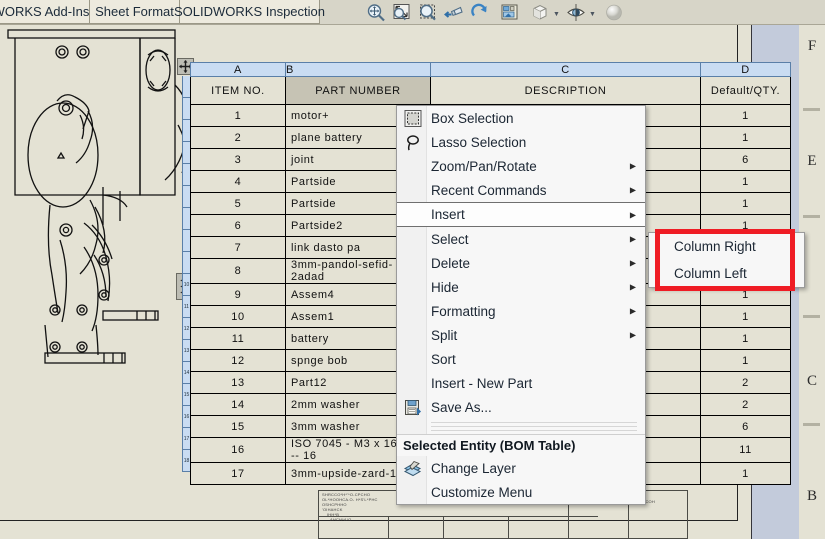 The width and height of the screenshot is (825, 539). What do you see at coordinates (412, 142) in the screenshot?
I see `lasso-selection-icon` at bounding box center [412, 142].